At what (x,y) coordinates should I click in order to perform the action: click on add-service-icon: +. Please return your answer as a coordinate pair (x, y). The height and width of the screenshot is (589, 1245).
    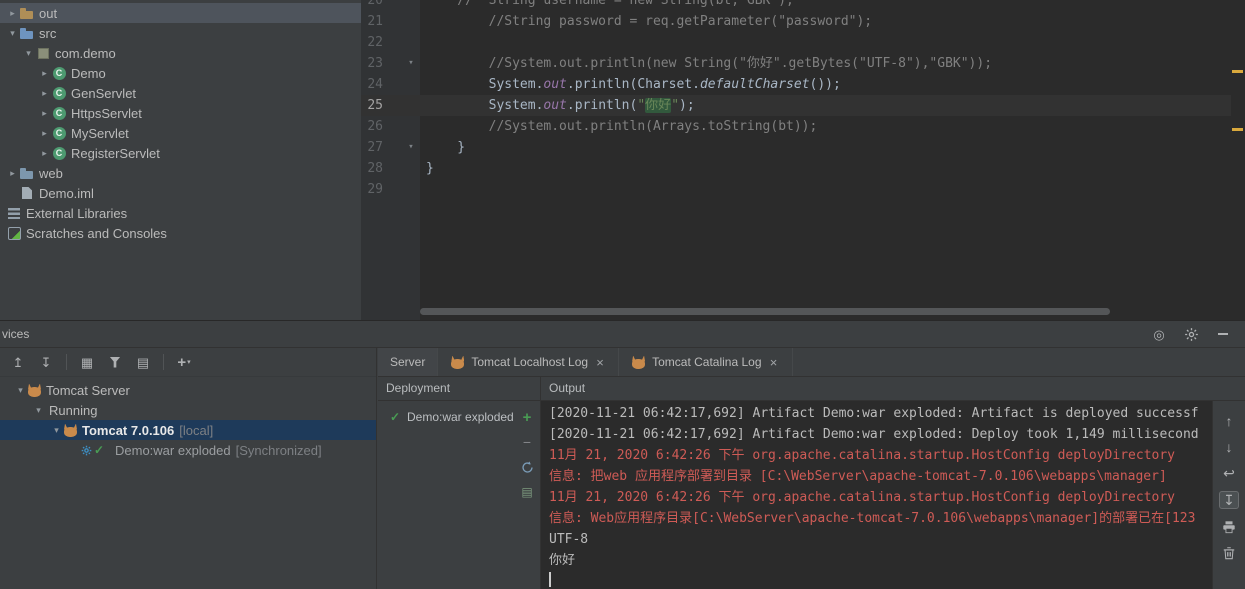
    Looking at the image, I should click on (184, 362).